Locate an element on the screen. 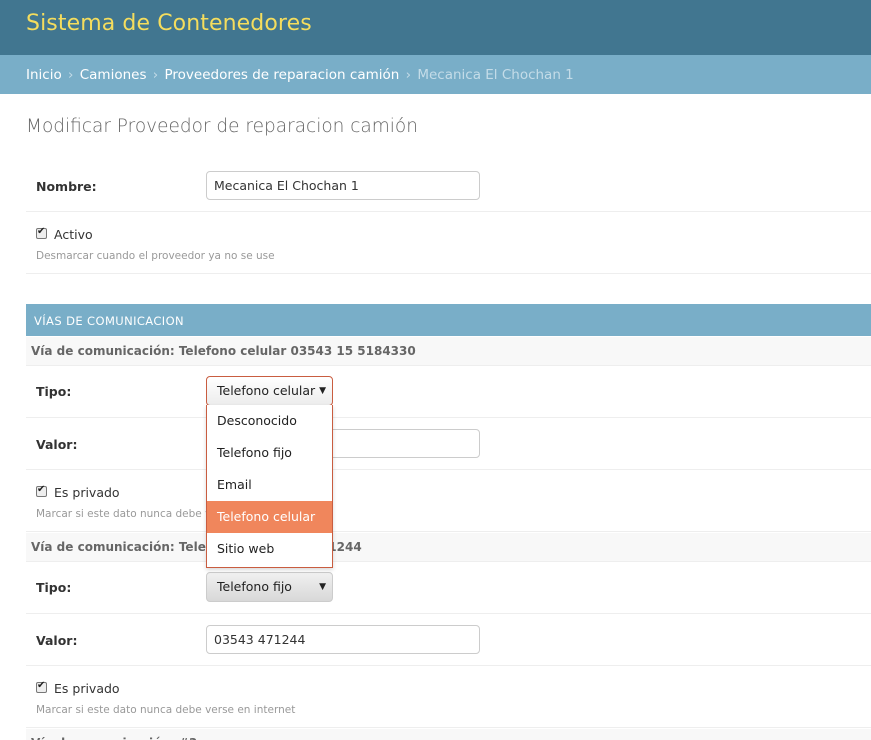  breadcrumb-camiones: Camiones is located at coordinates (113, 75).